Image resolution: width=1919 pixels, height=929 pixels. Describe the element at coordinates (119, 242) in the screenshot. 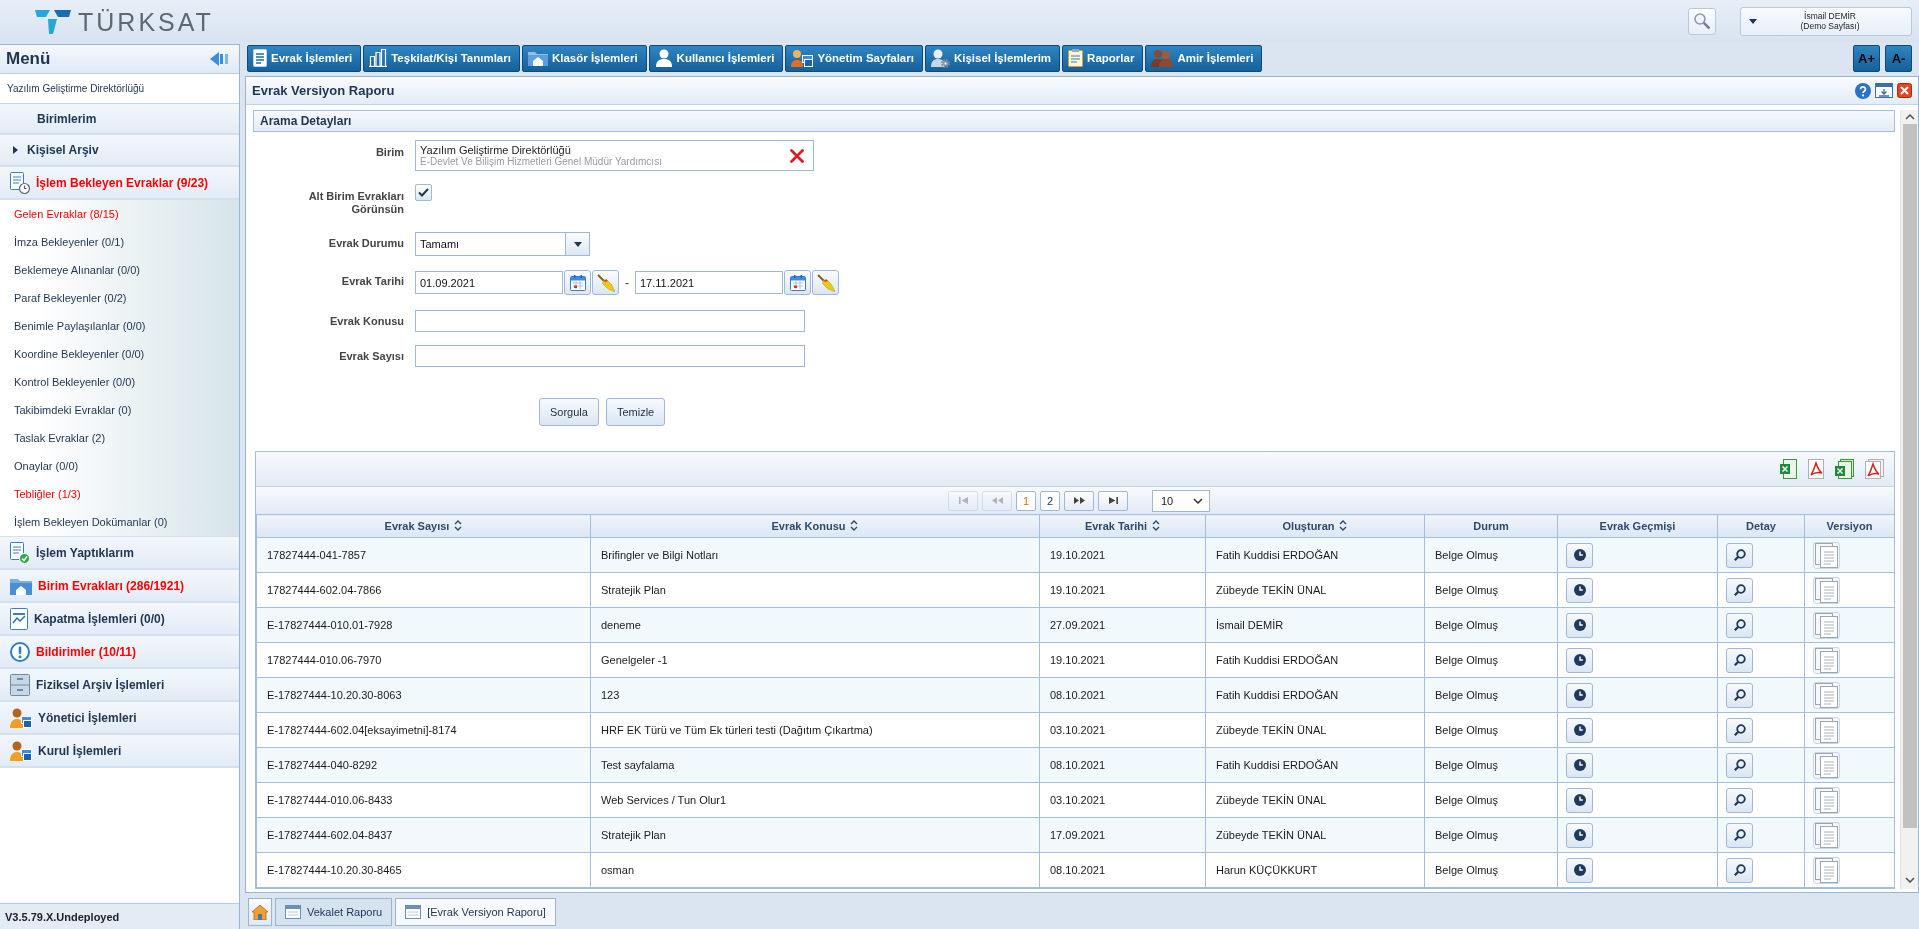

I see `submenu-item: İmza Bekleyenler (0/1)` at that location.